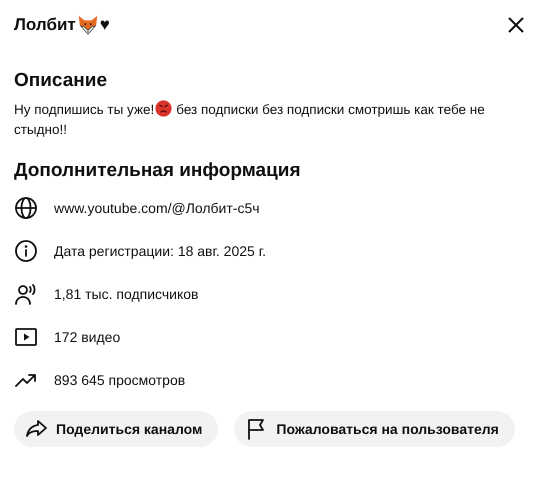 The width and height of the screenshot is (542, 495). What do you see at coordinates (157, 208) in the screenshot?
I see `channel-link: www.youtube.com/@Лолбит-с5ч` at bounding box center [157, 208].